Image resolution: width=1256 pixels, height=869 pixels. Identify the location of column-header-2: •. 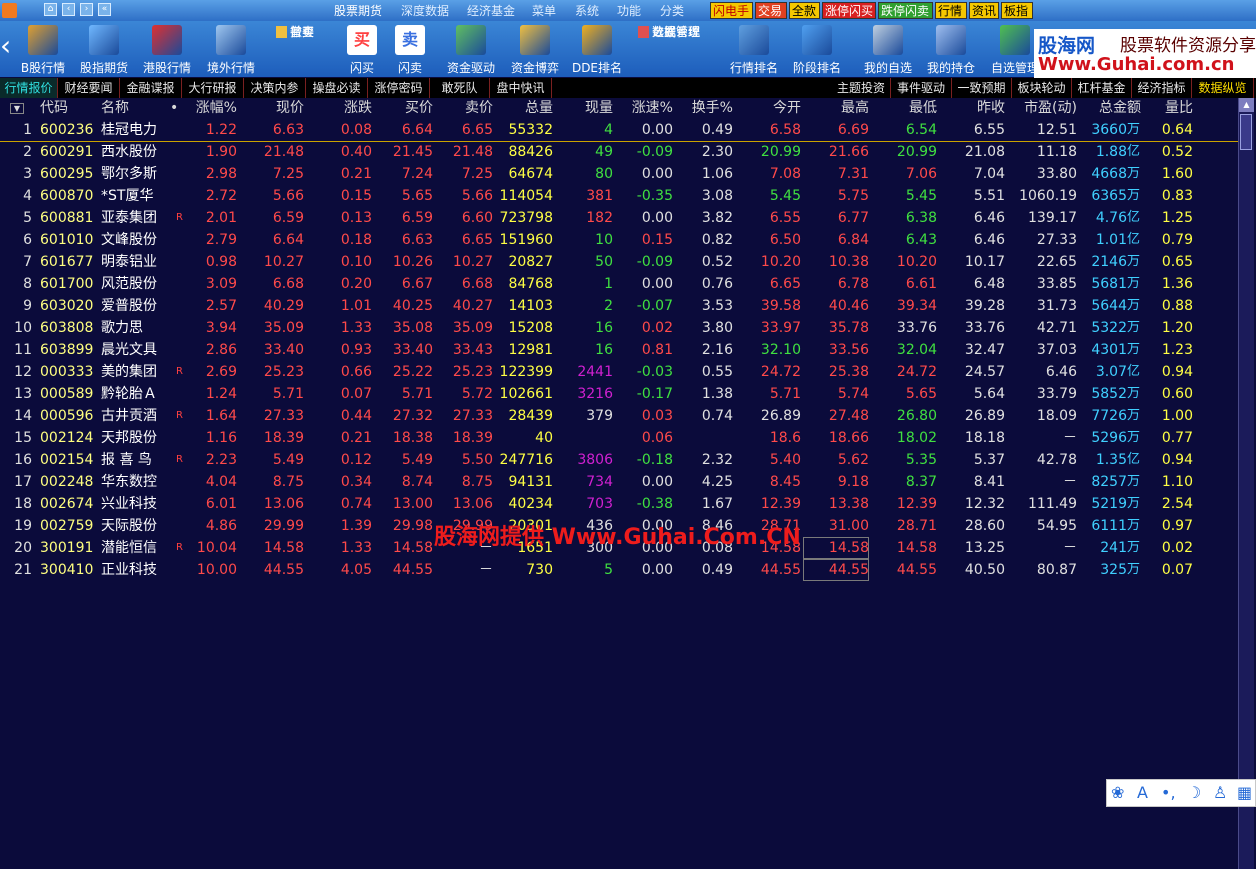
(175, 108).